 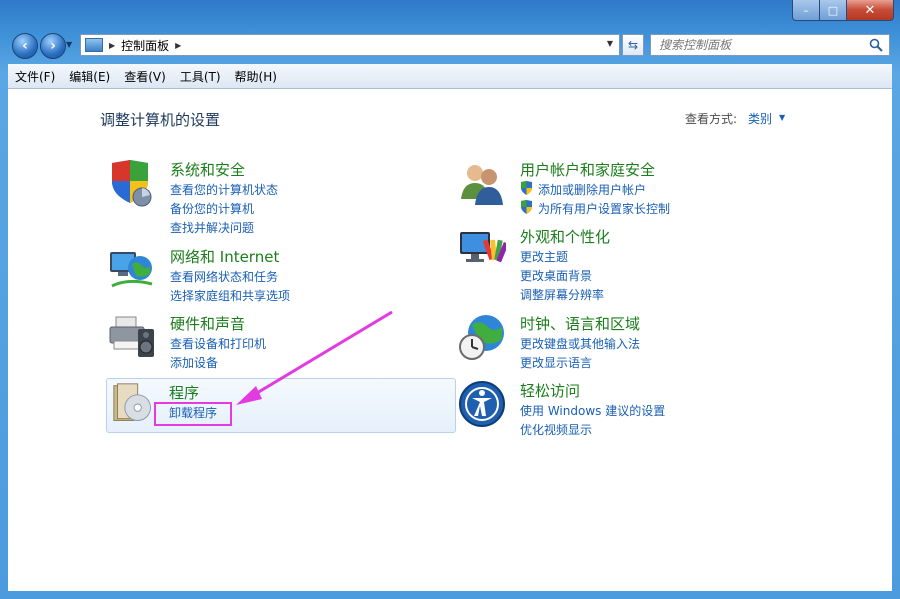 What do you see at coordinates (610, 43) in the screenshot?
I see `address-dropdown-icon: ▼` at bounding box center [610, 43].